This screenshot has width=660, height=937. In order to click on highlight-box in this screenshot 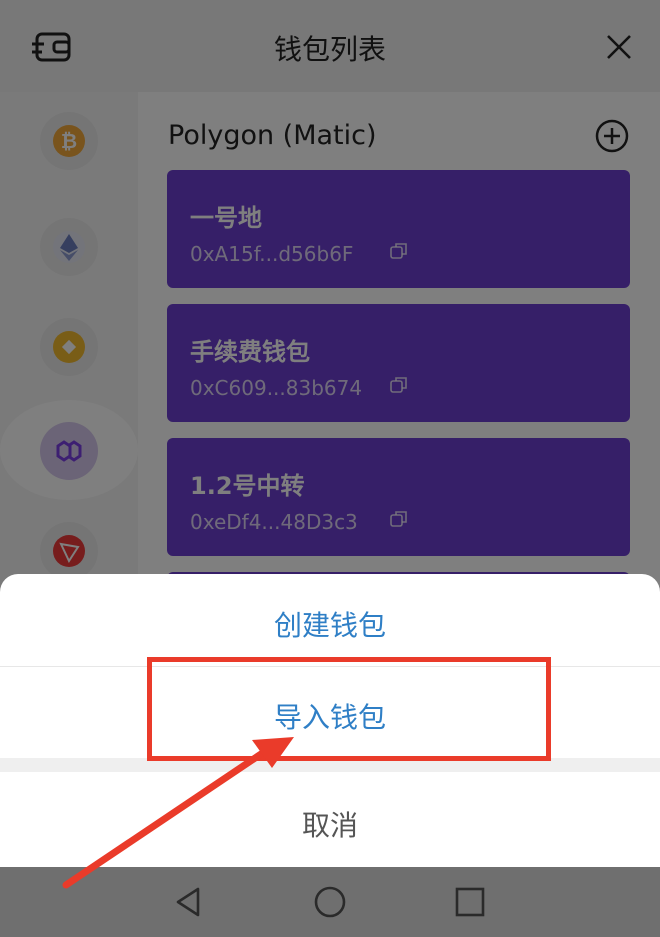, I will do `click(349, 709)`.